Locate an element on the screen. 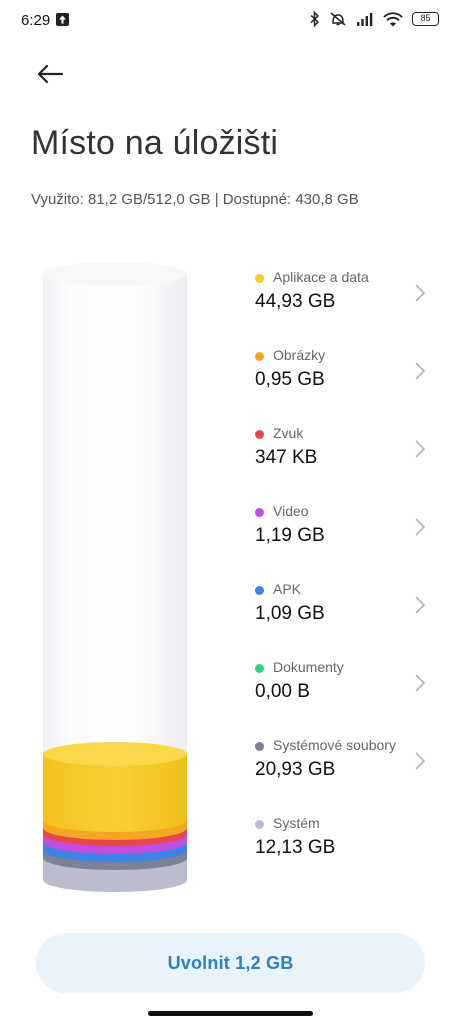  category-size: 20,93 GB is located at coordinates (295, 769).